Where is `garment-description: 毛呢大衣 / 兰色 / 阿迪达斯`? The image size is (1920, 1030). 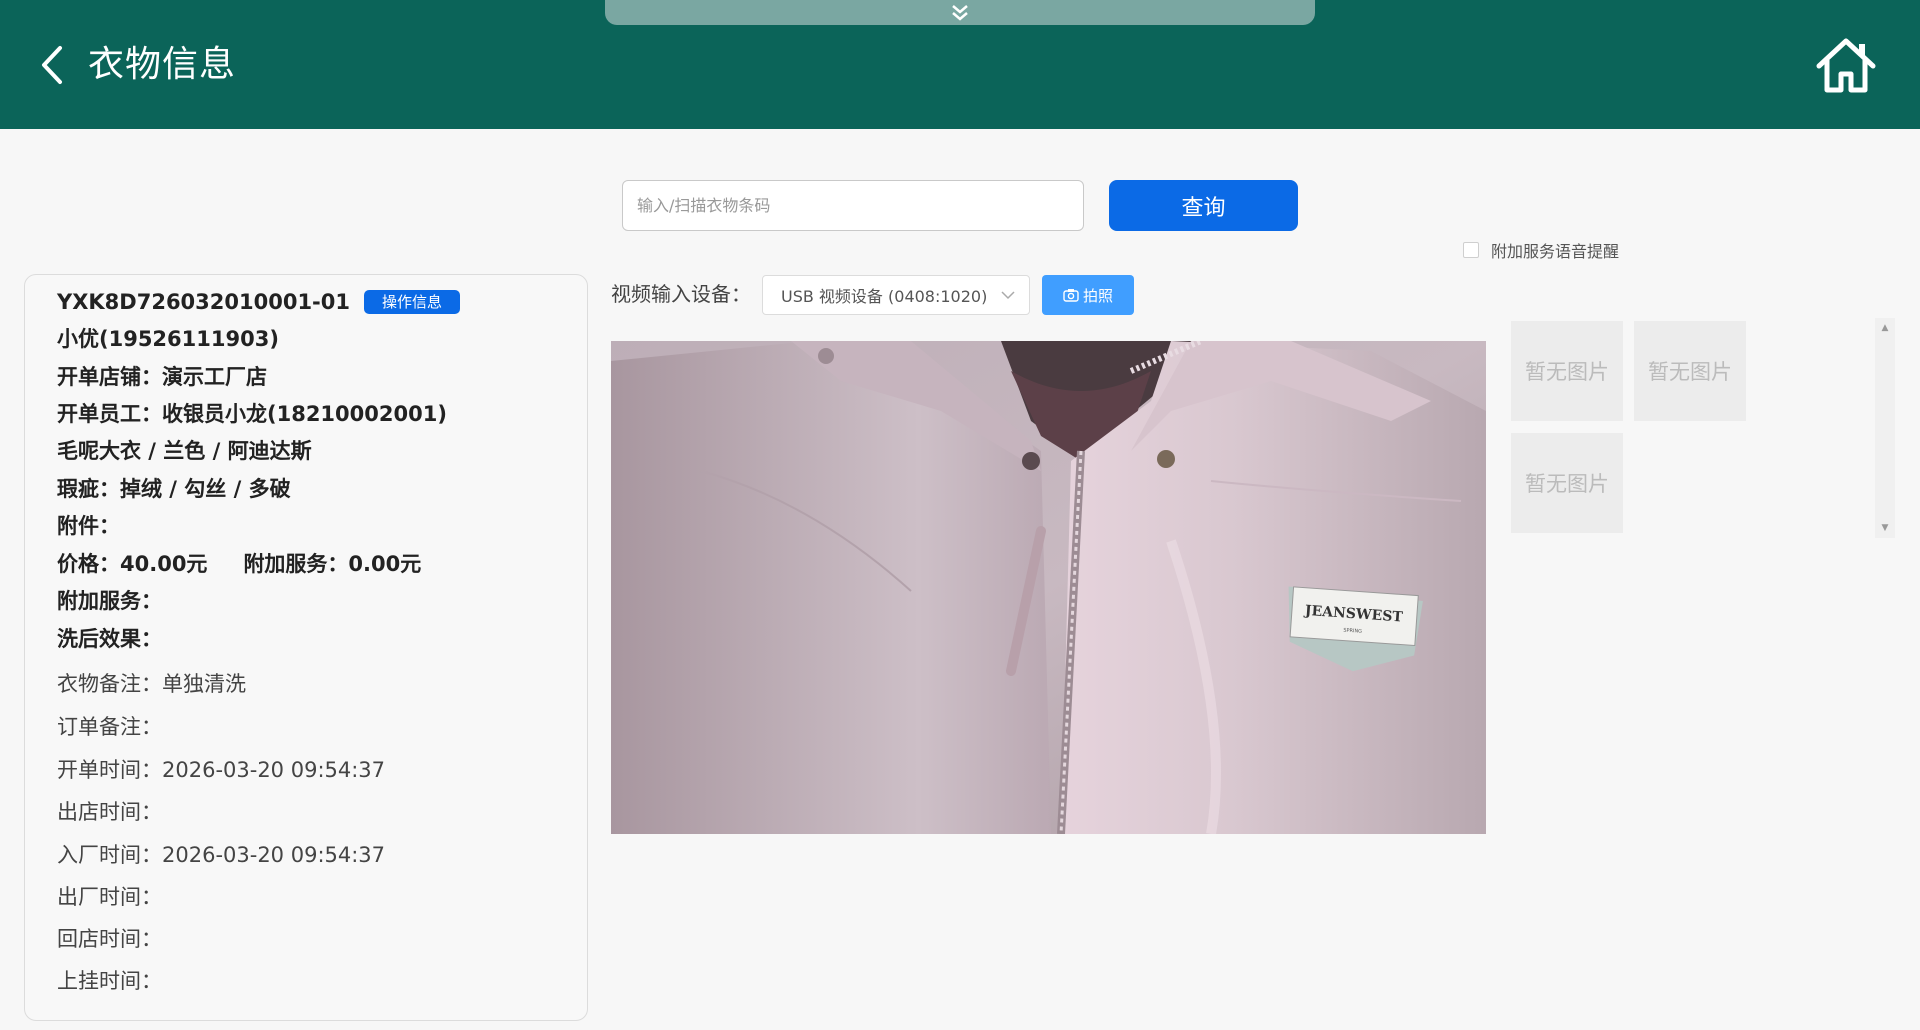 garment-description: 毛呢大衣 / 兰色 / 阿迪达斯 is located at coordinates (184, 451).